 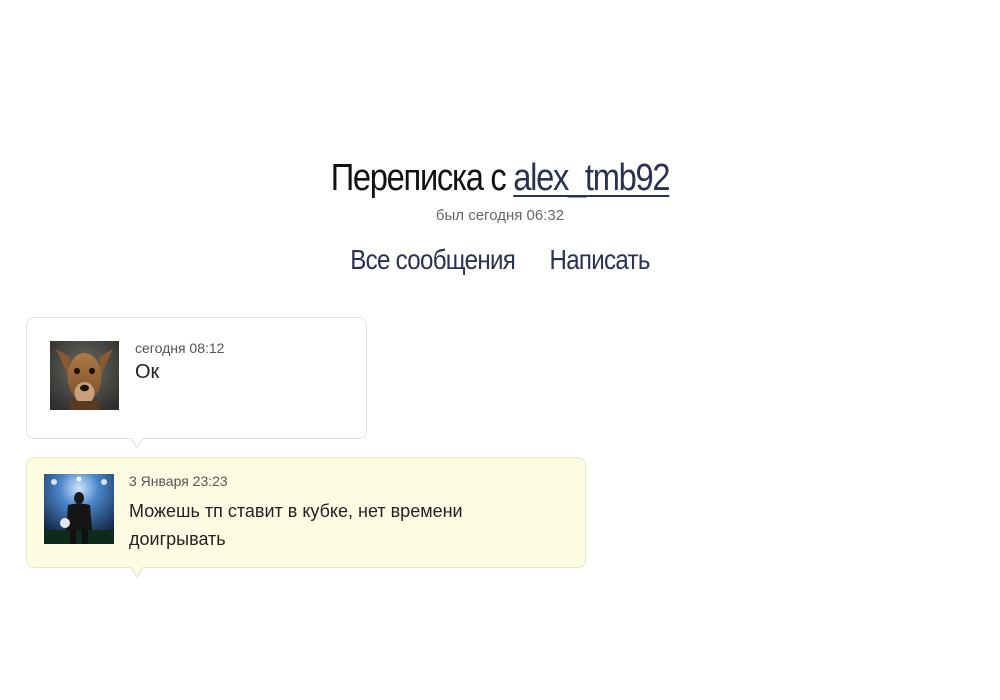 What do you see at coordinates (591, 178) in the screenshot?
I see `username-link: alex_tmb92` at bounding box center [591, 178].